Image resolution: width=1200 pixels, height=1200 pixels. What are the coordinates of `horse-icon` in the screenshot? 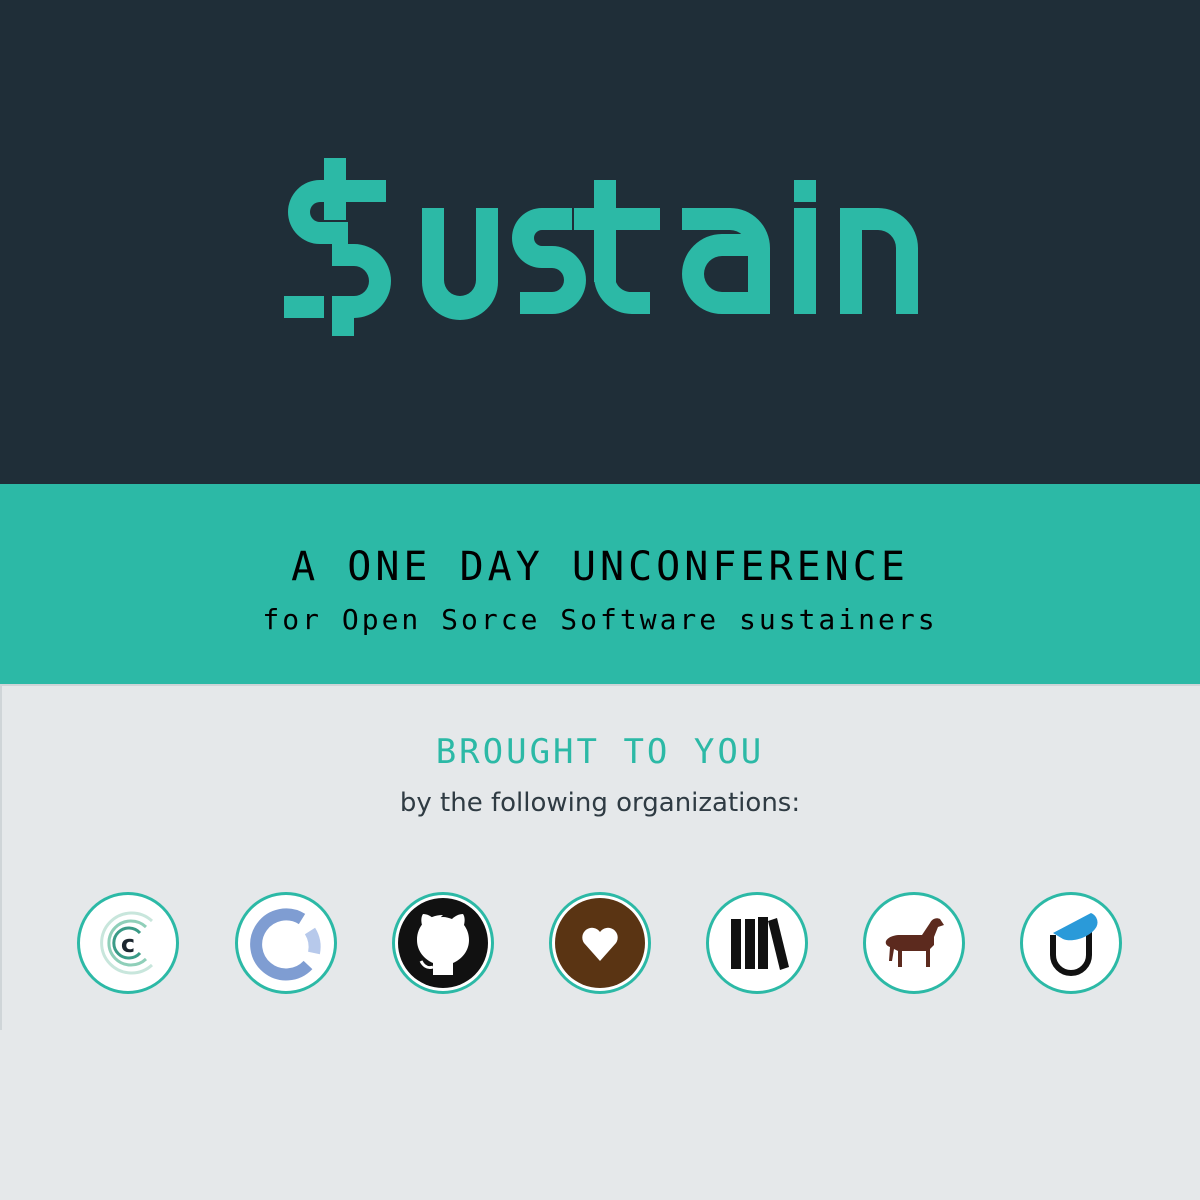 It's located at (914, 942).